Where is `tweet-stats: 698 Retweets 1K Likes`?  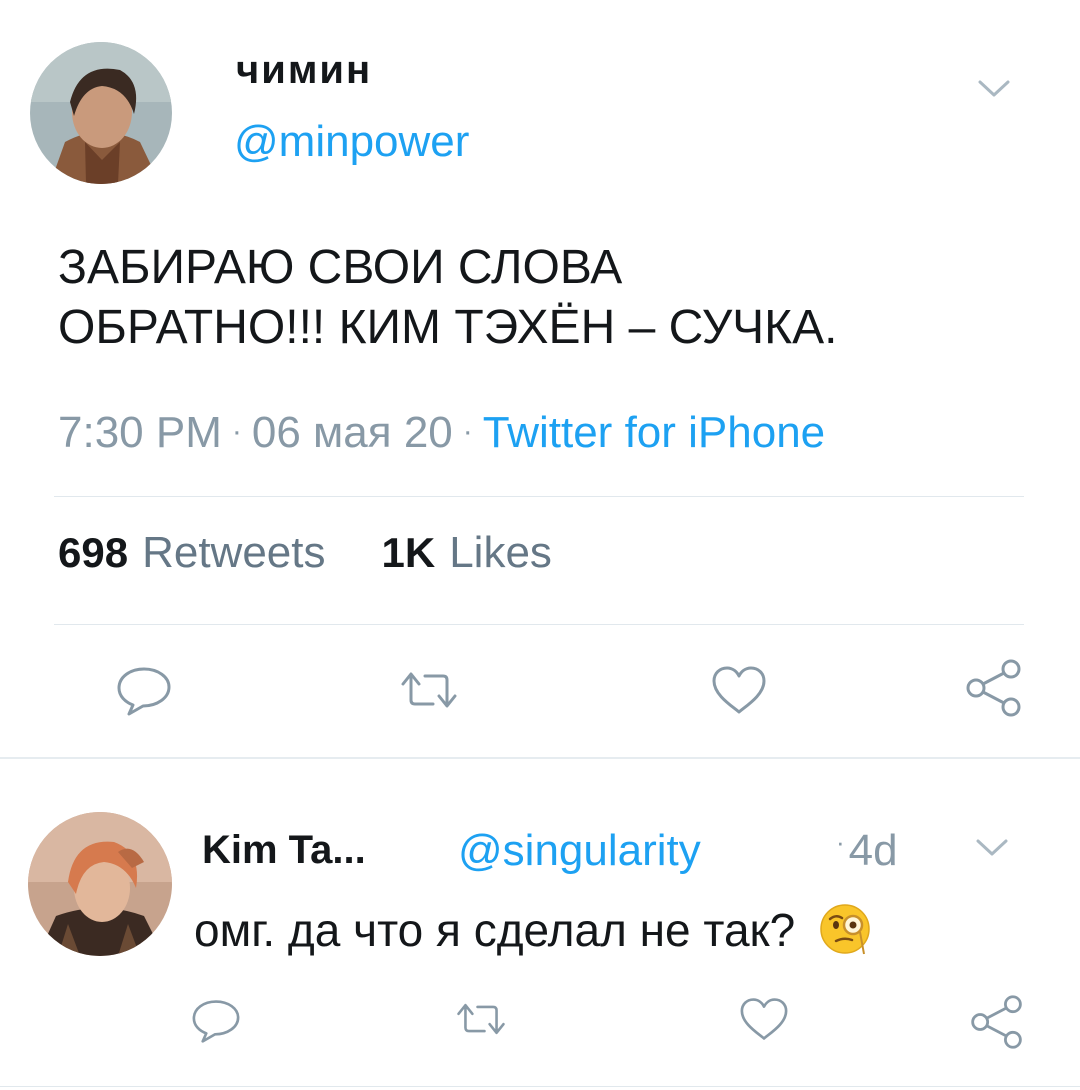 tweet-stats: 698 Retweets 1K Likes is located at coordinates (305, 553).